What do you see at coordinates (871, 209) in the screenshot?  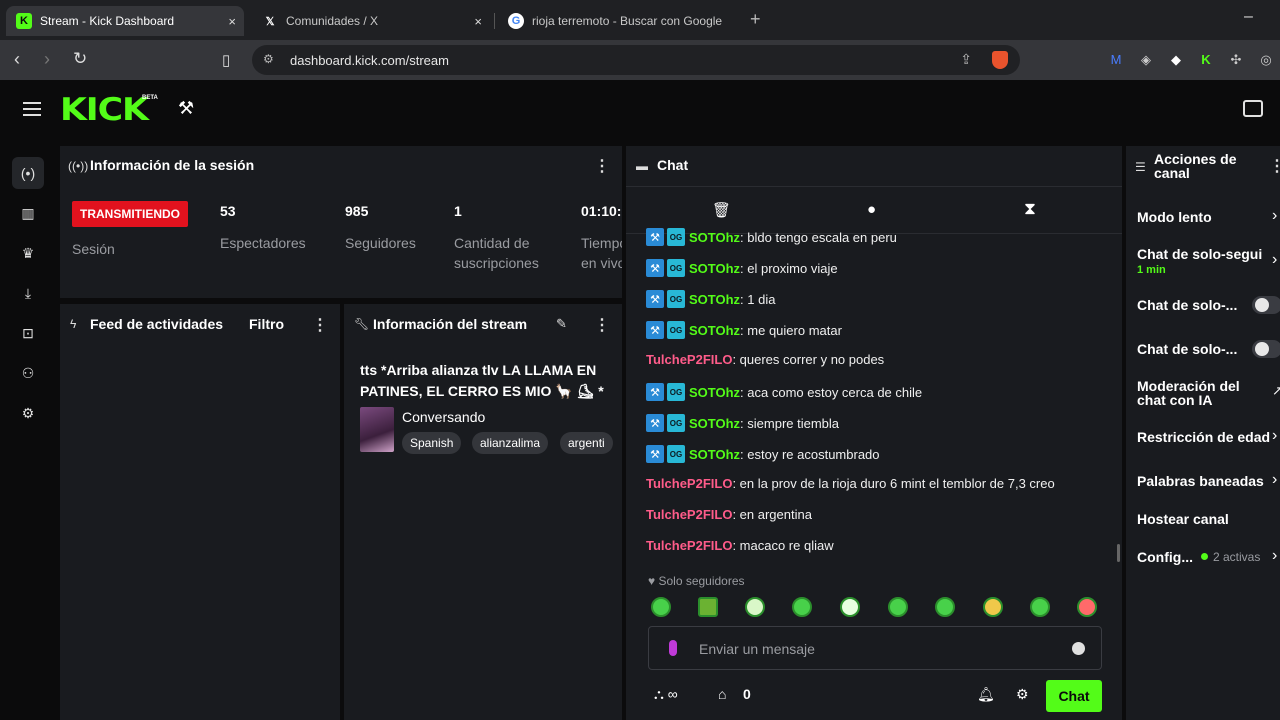 I see `chat-message-icon: ●` at bounding box center [871, 209].